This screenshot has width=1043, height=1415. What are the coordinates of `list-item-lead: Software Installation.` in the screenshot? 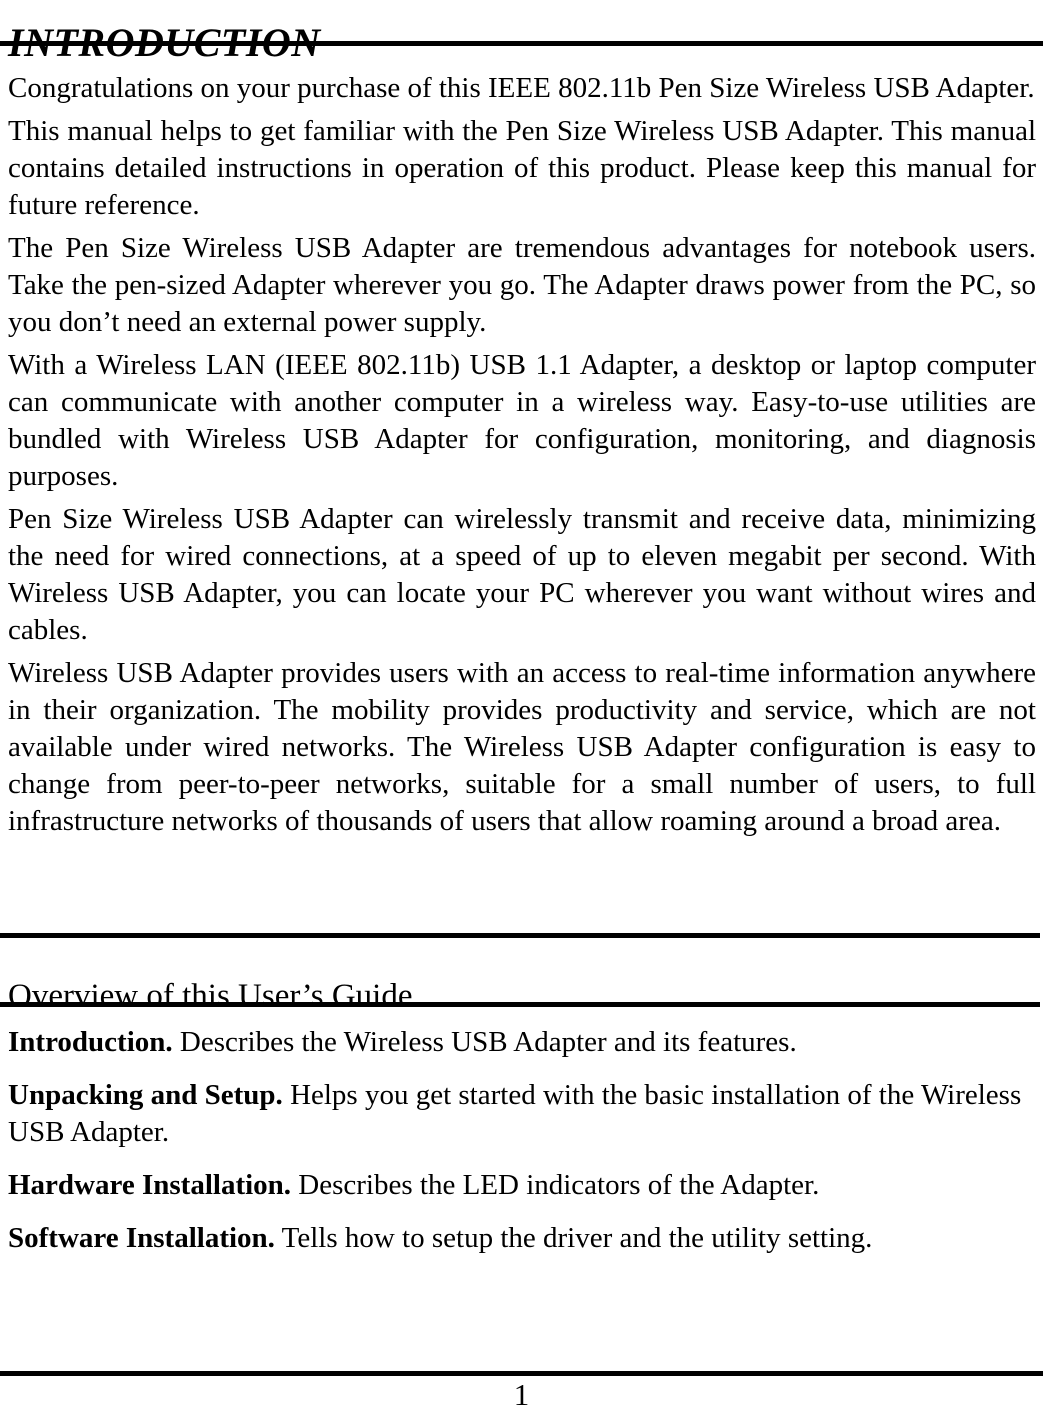 It's located at (141, 1238).